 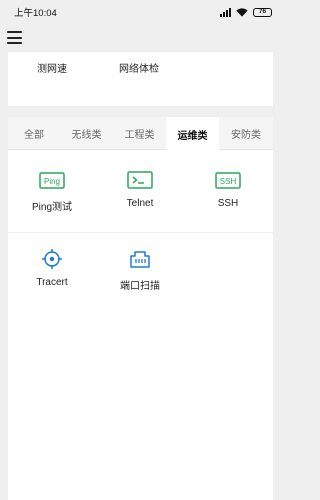 What do you see at coordinates (246, 133) in the screenshot?
I see `tab-security: 安防类` at bounding box center [246, 133].